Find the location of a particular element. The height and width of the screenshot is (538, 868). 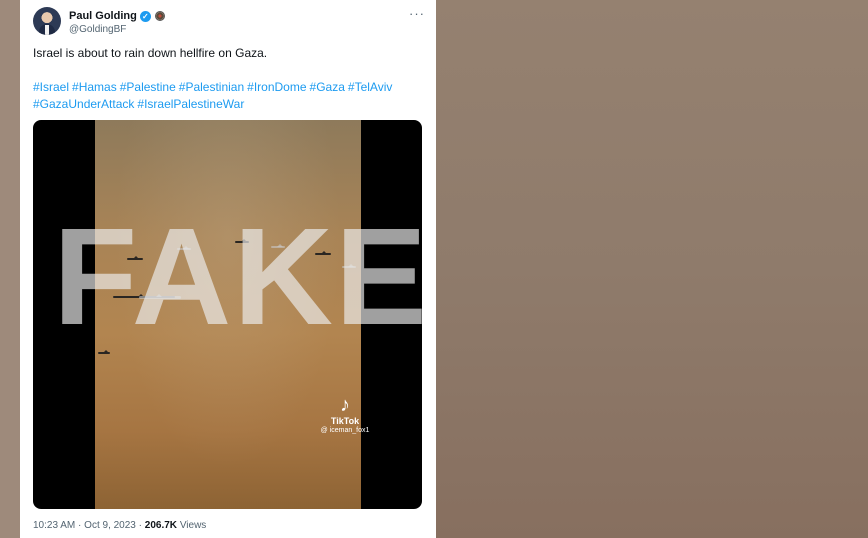

author-name-row: Paul Golding ✓ is located at coordinates (117, 16).